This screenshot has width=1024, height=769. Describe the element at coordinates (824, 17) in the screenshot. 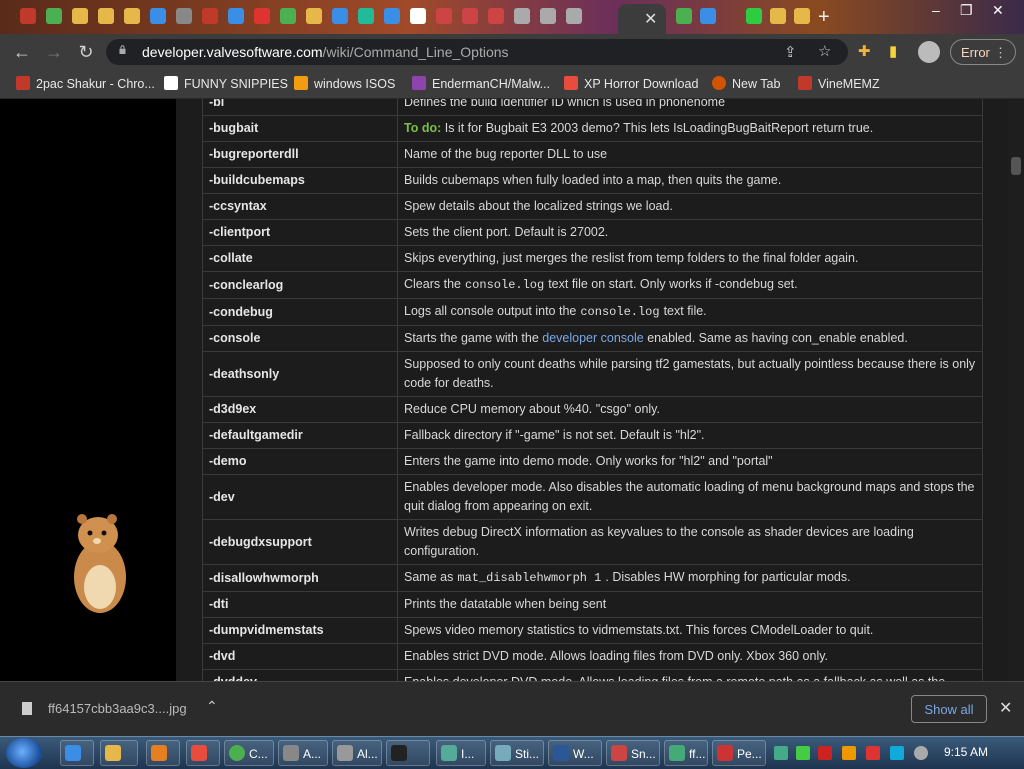

I see `new-tab-icon: +` at that location.